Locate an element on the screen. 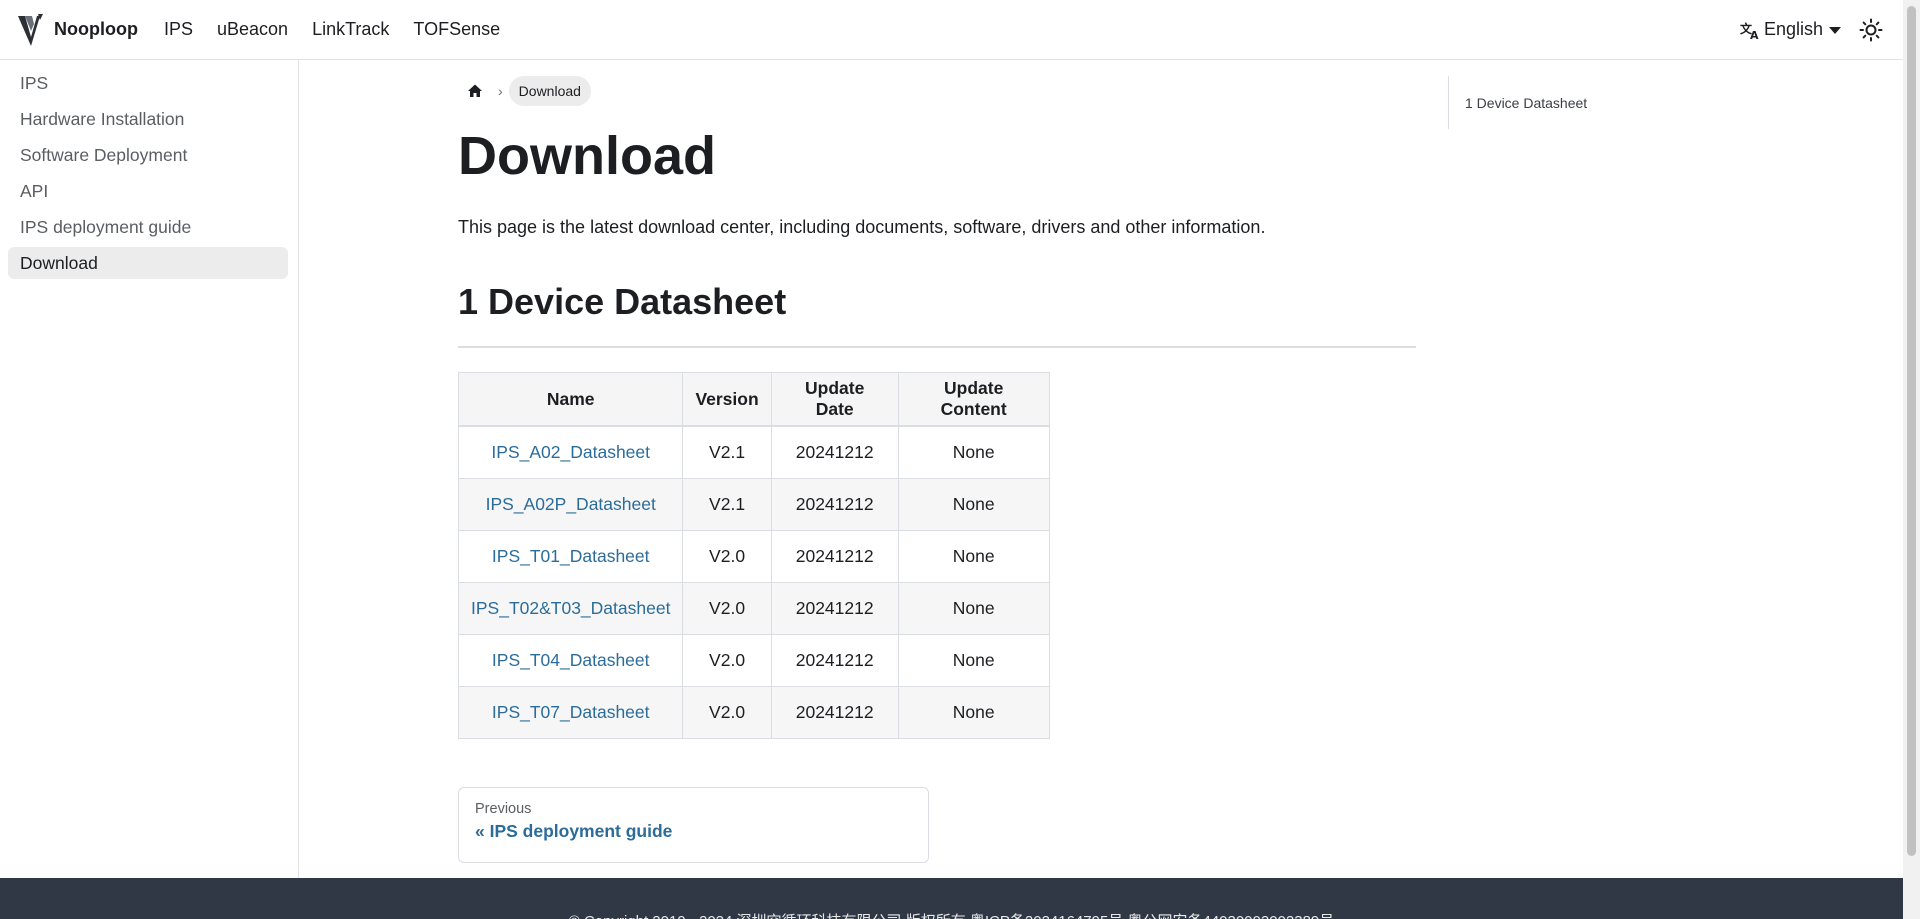 The width and height of the screenshot is (1920, 919). datasheet-link: IPS_T04_Datasheet is located at coordinates (571, 660).